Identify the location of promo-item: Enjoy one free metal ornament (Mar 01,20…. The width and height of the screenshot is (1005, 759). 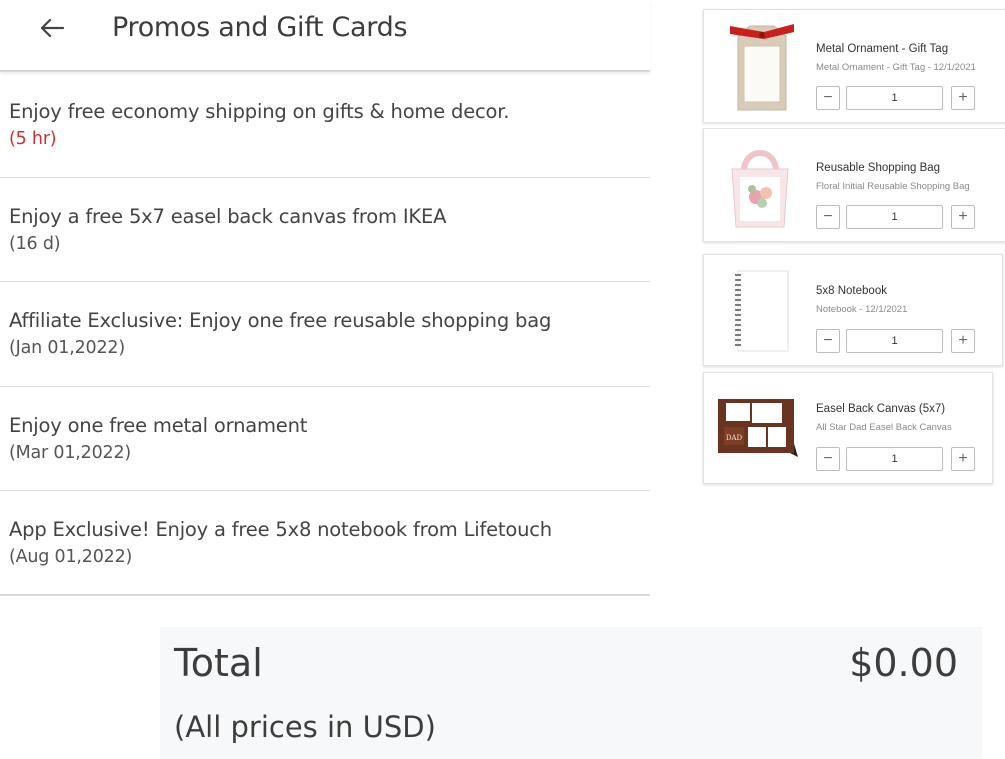
(325, 439).